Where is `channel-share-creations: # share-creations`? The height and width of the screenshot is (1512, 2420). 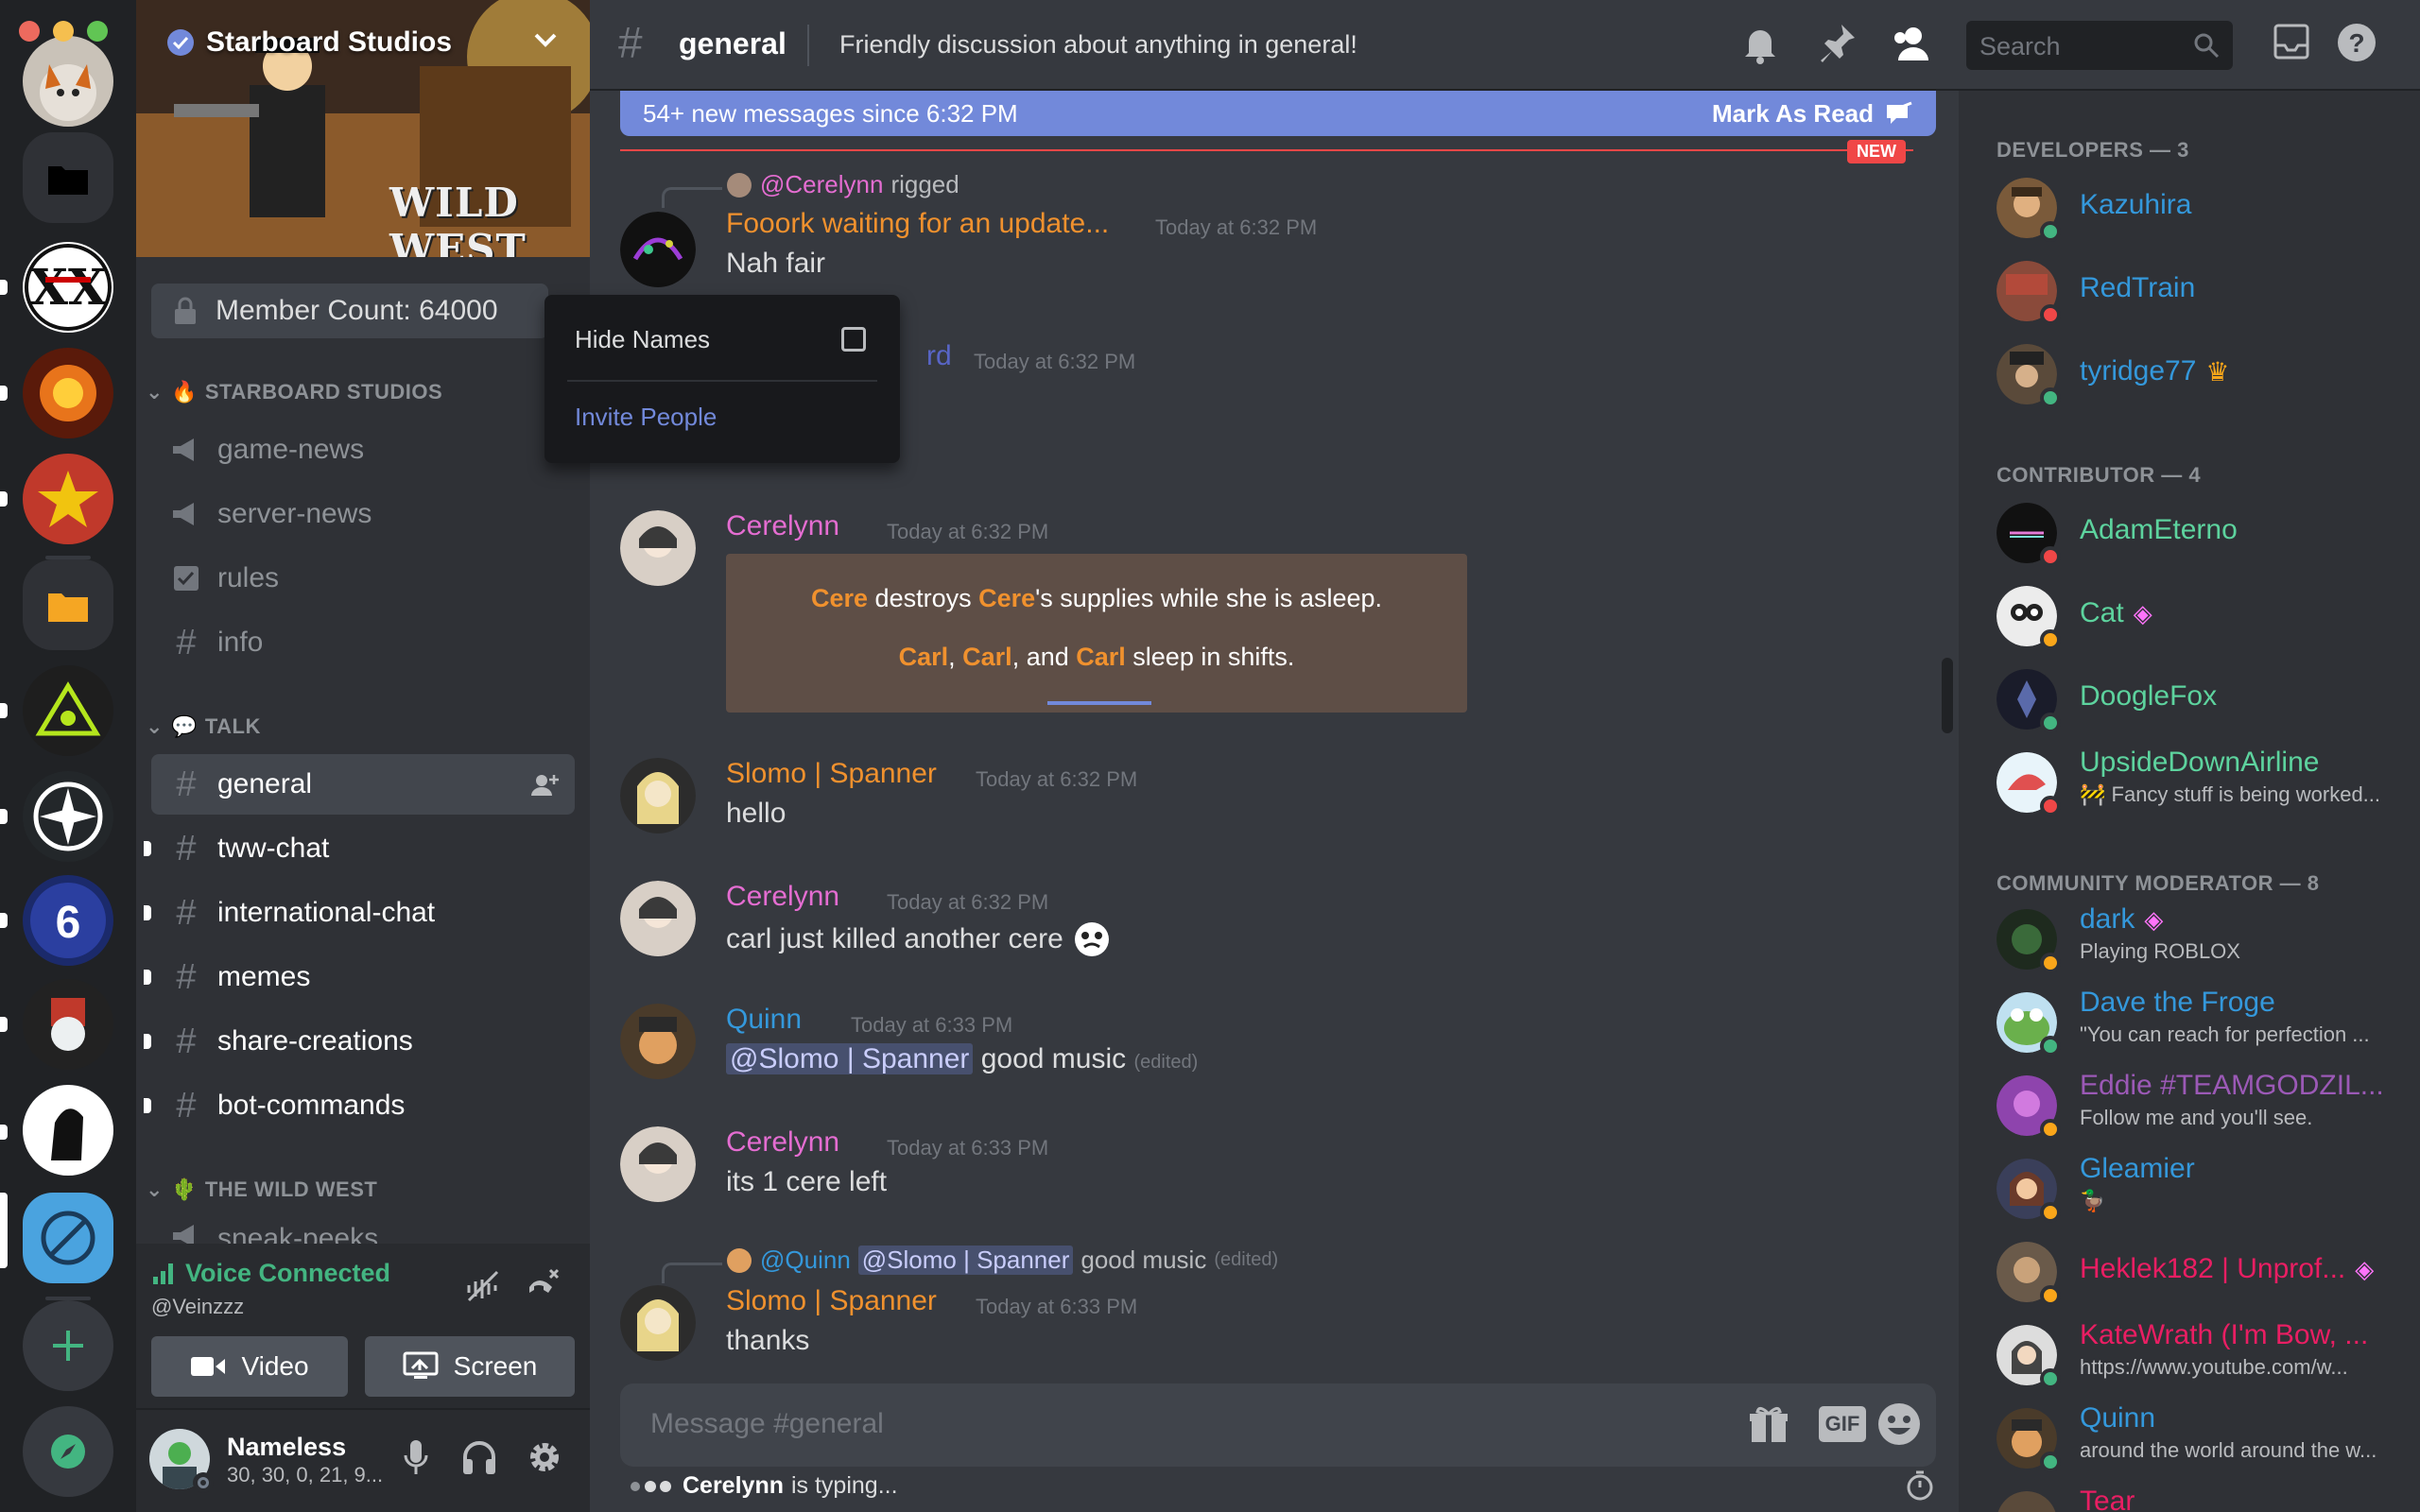 channel-share-creations: # share-creations is located at coordinates (359, 1041).